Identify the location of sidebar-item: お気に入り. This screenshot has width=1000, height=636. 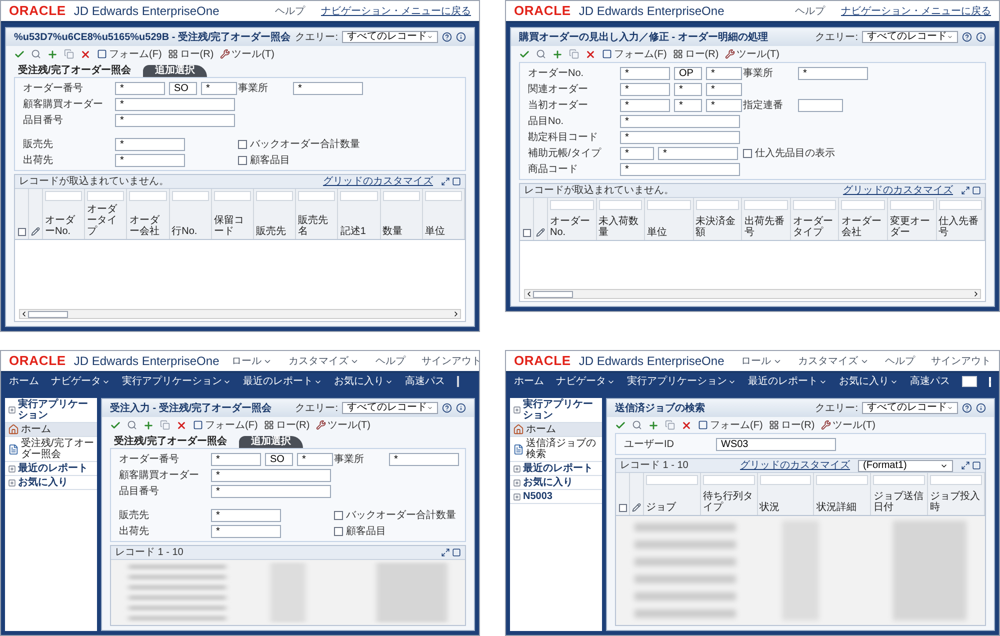
(556, 483).